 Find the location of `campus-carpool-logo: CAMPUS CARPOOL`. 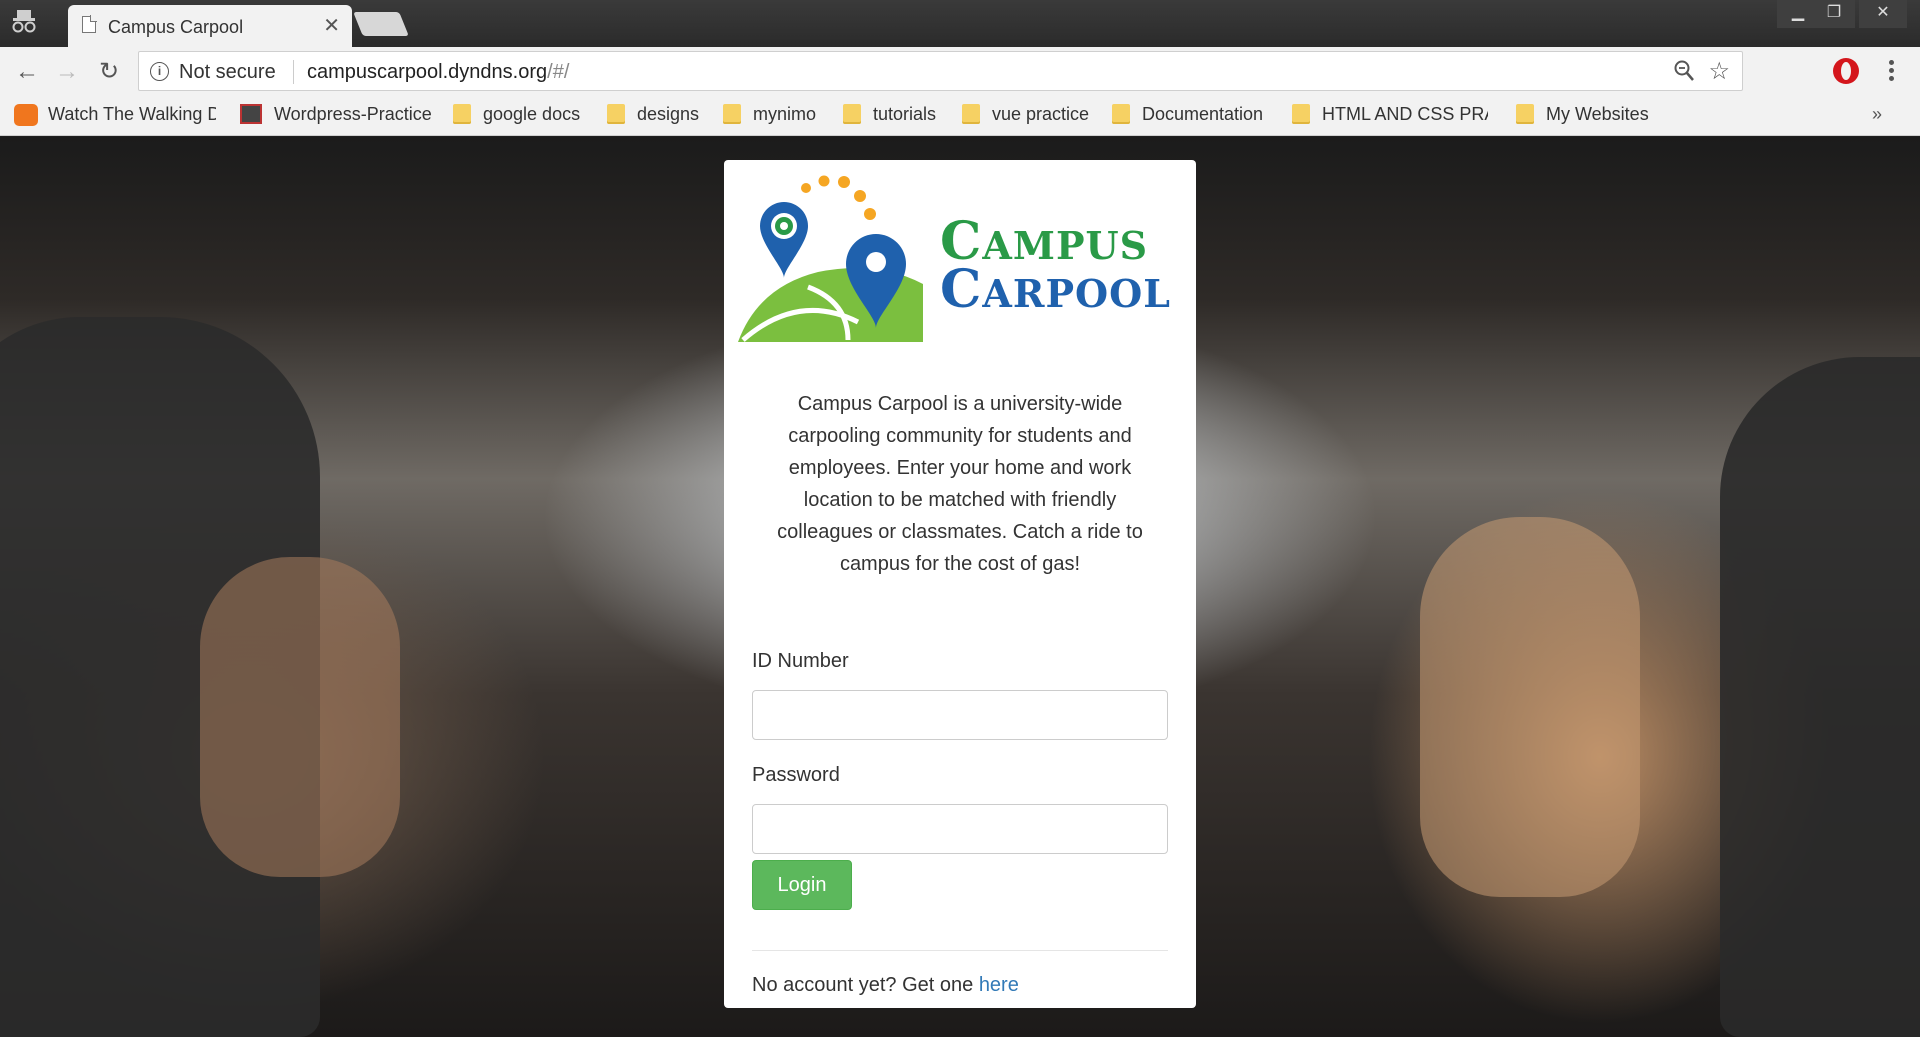

campus-carpool-logo: CAMPUS CARPOOL is located at coordinates (958, 257).